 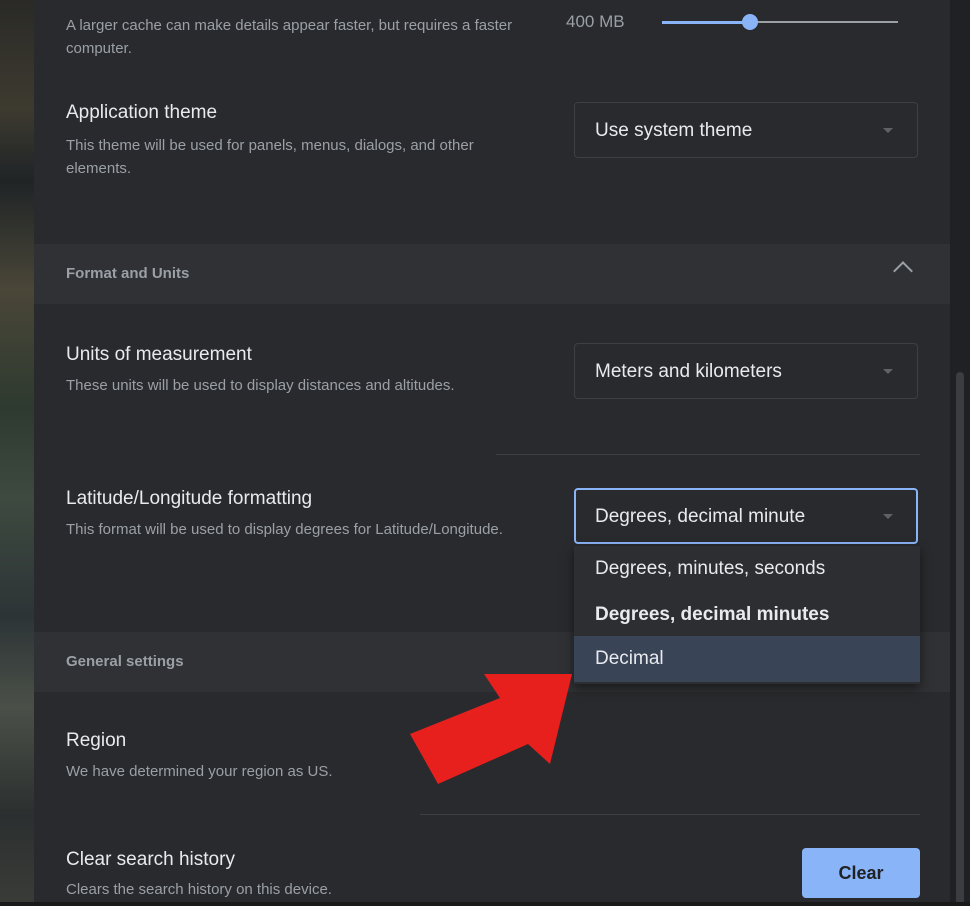 What do you see at coordinates (861, 873) in the screenshot?
I see `clear-history-button: Clear` at bounding box center [861, 873].